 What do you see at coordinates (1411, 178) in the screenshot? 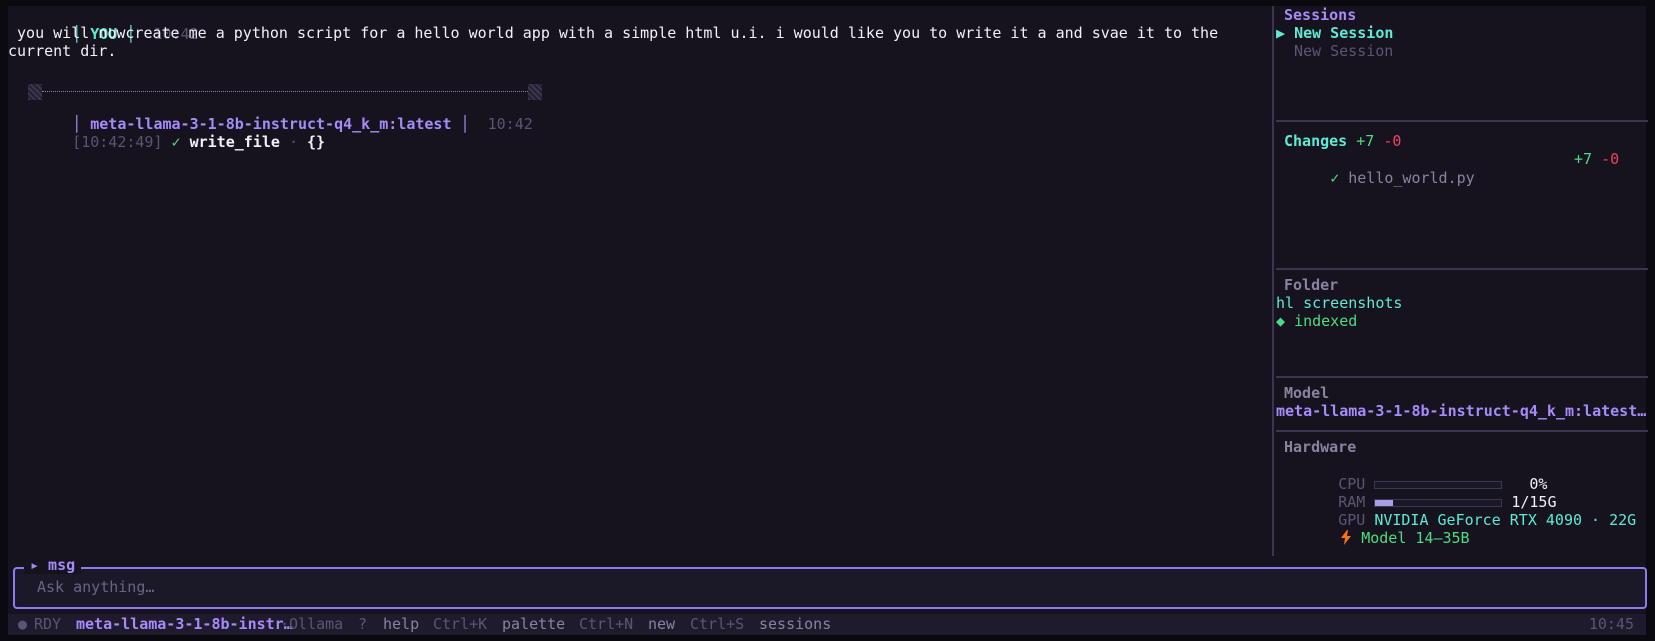
I see `file-name: hello_world.py` at bounding box center [1411, 178].